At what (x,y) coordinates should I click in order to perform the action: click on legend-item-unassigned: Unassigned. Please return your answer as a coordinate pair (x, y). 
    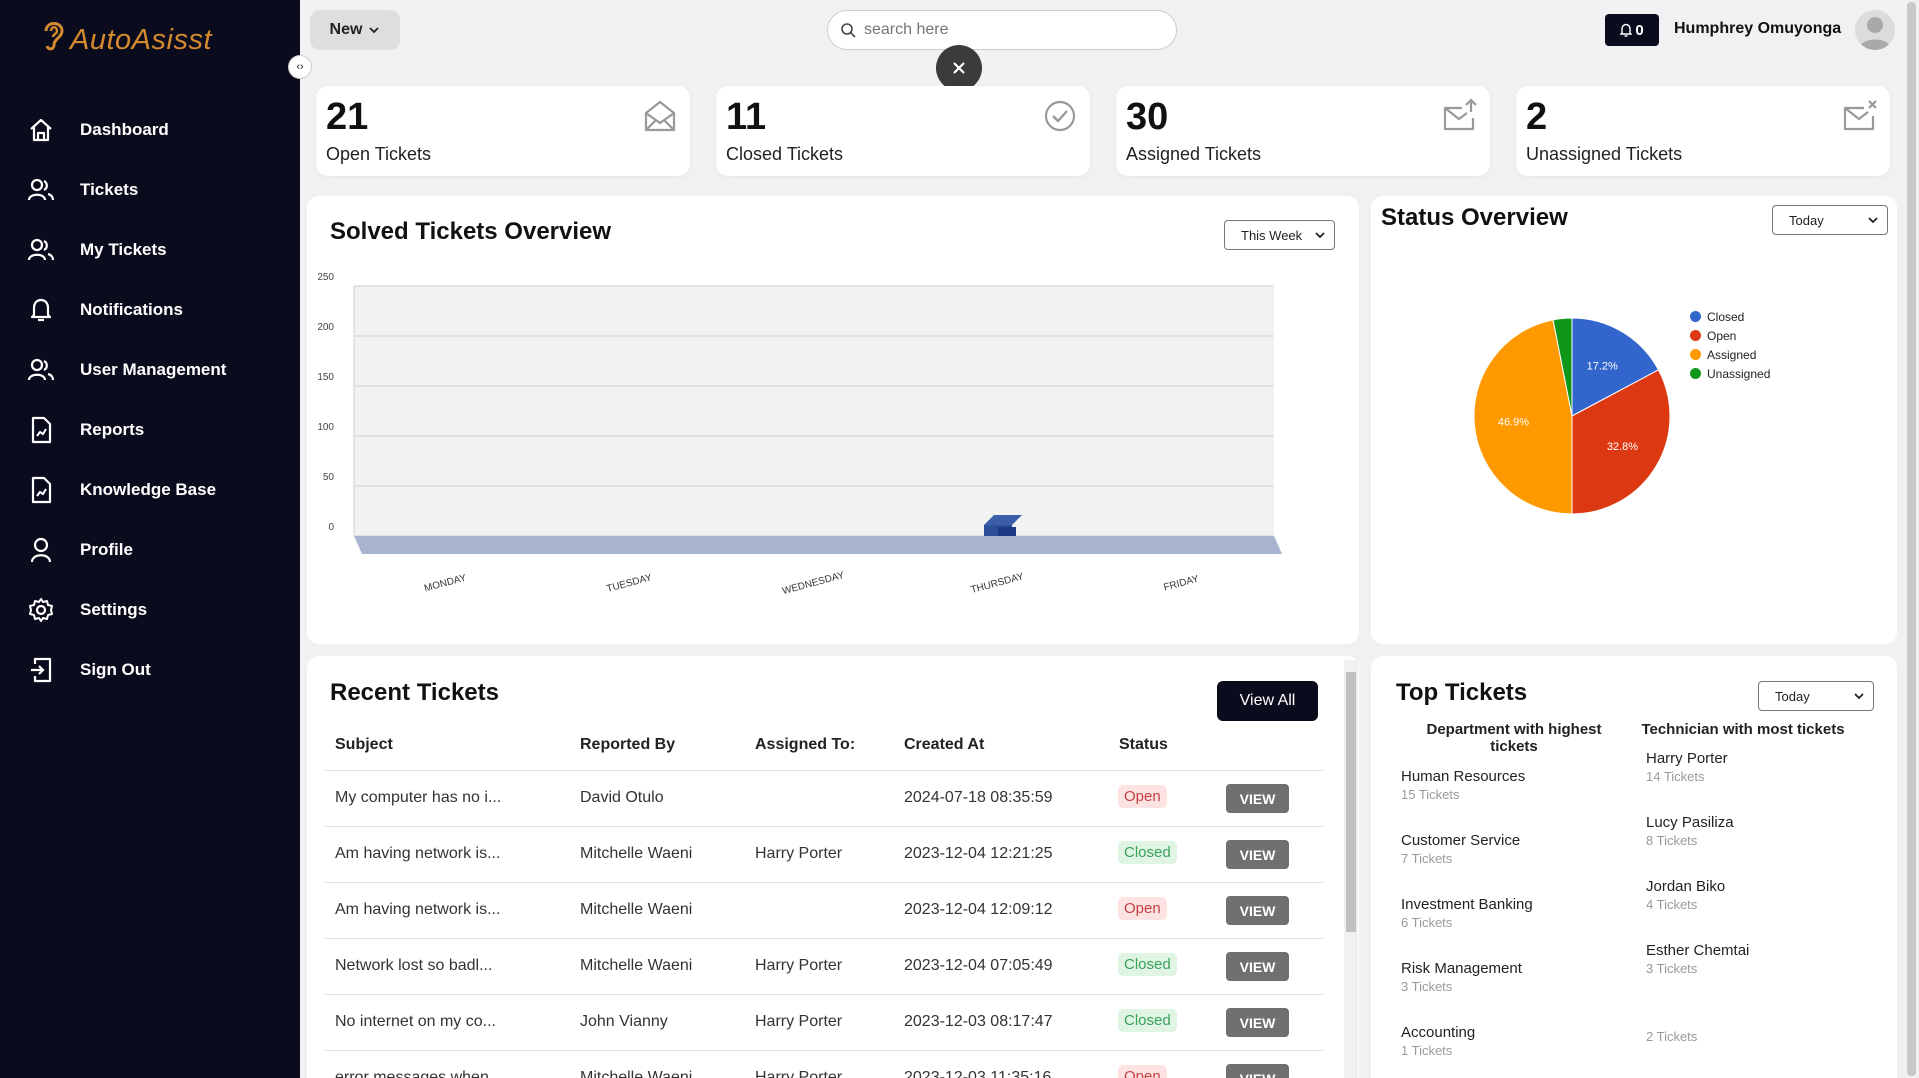
    Looking at the image, I should click on (1730, 373).